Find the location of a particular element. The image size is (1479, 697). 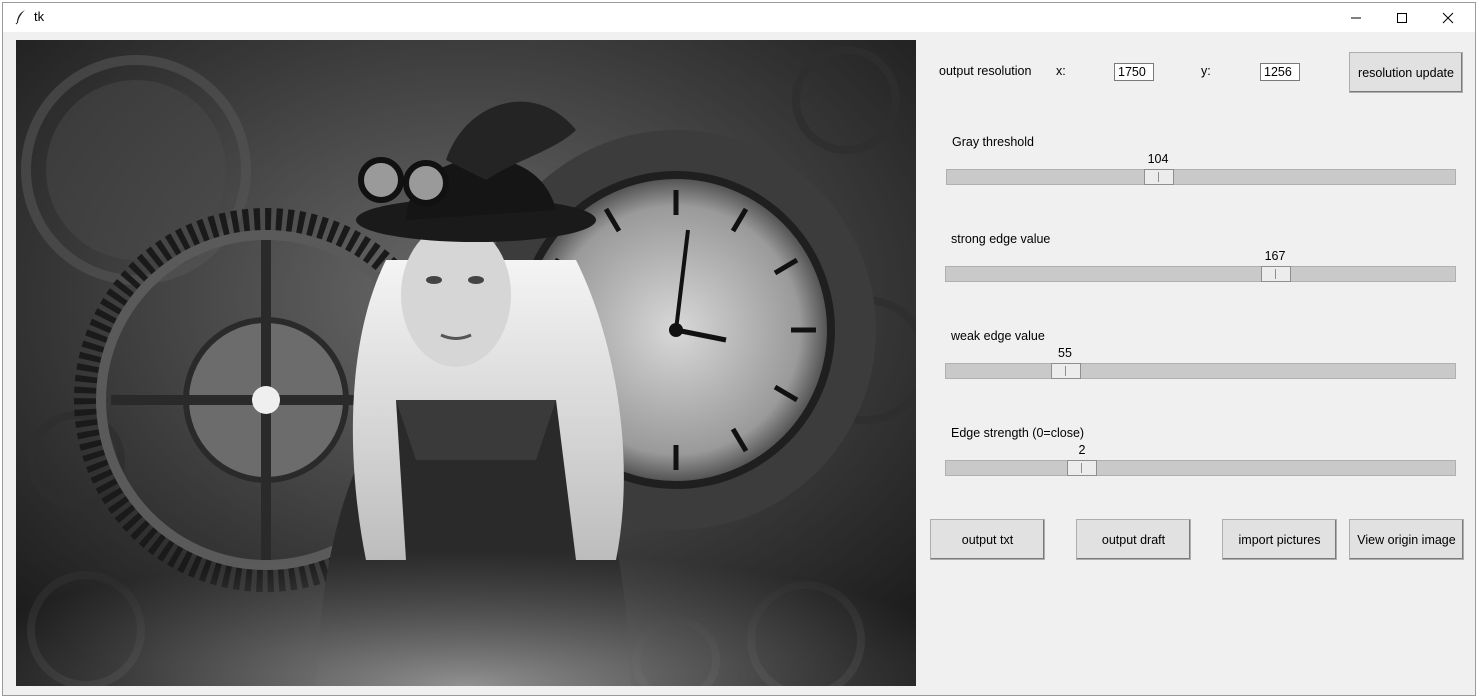

edge-strength-thumb is located at coordinates (1082, 468).